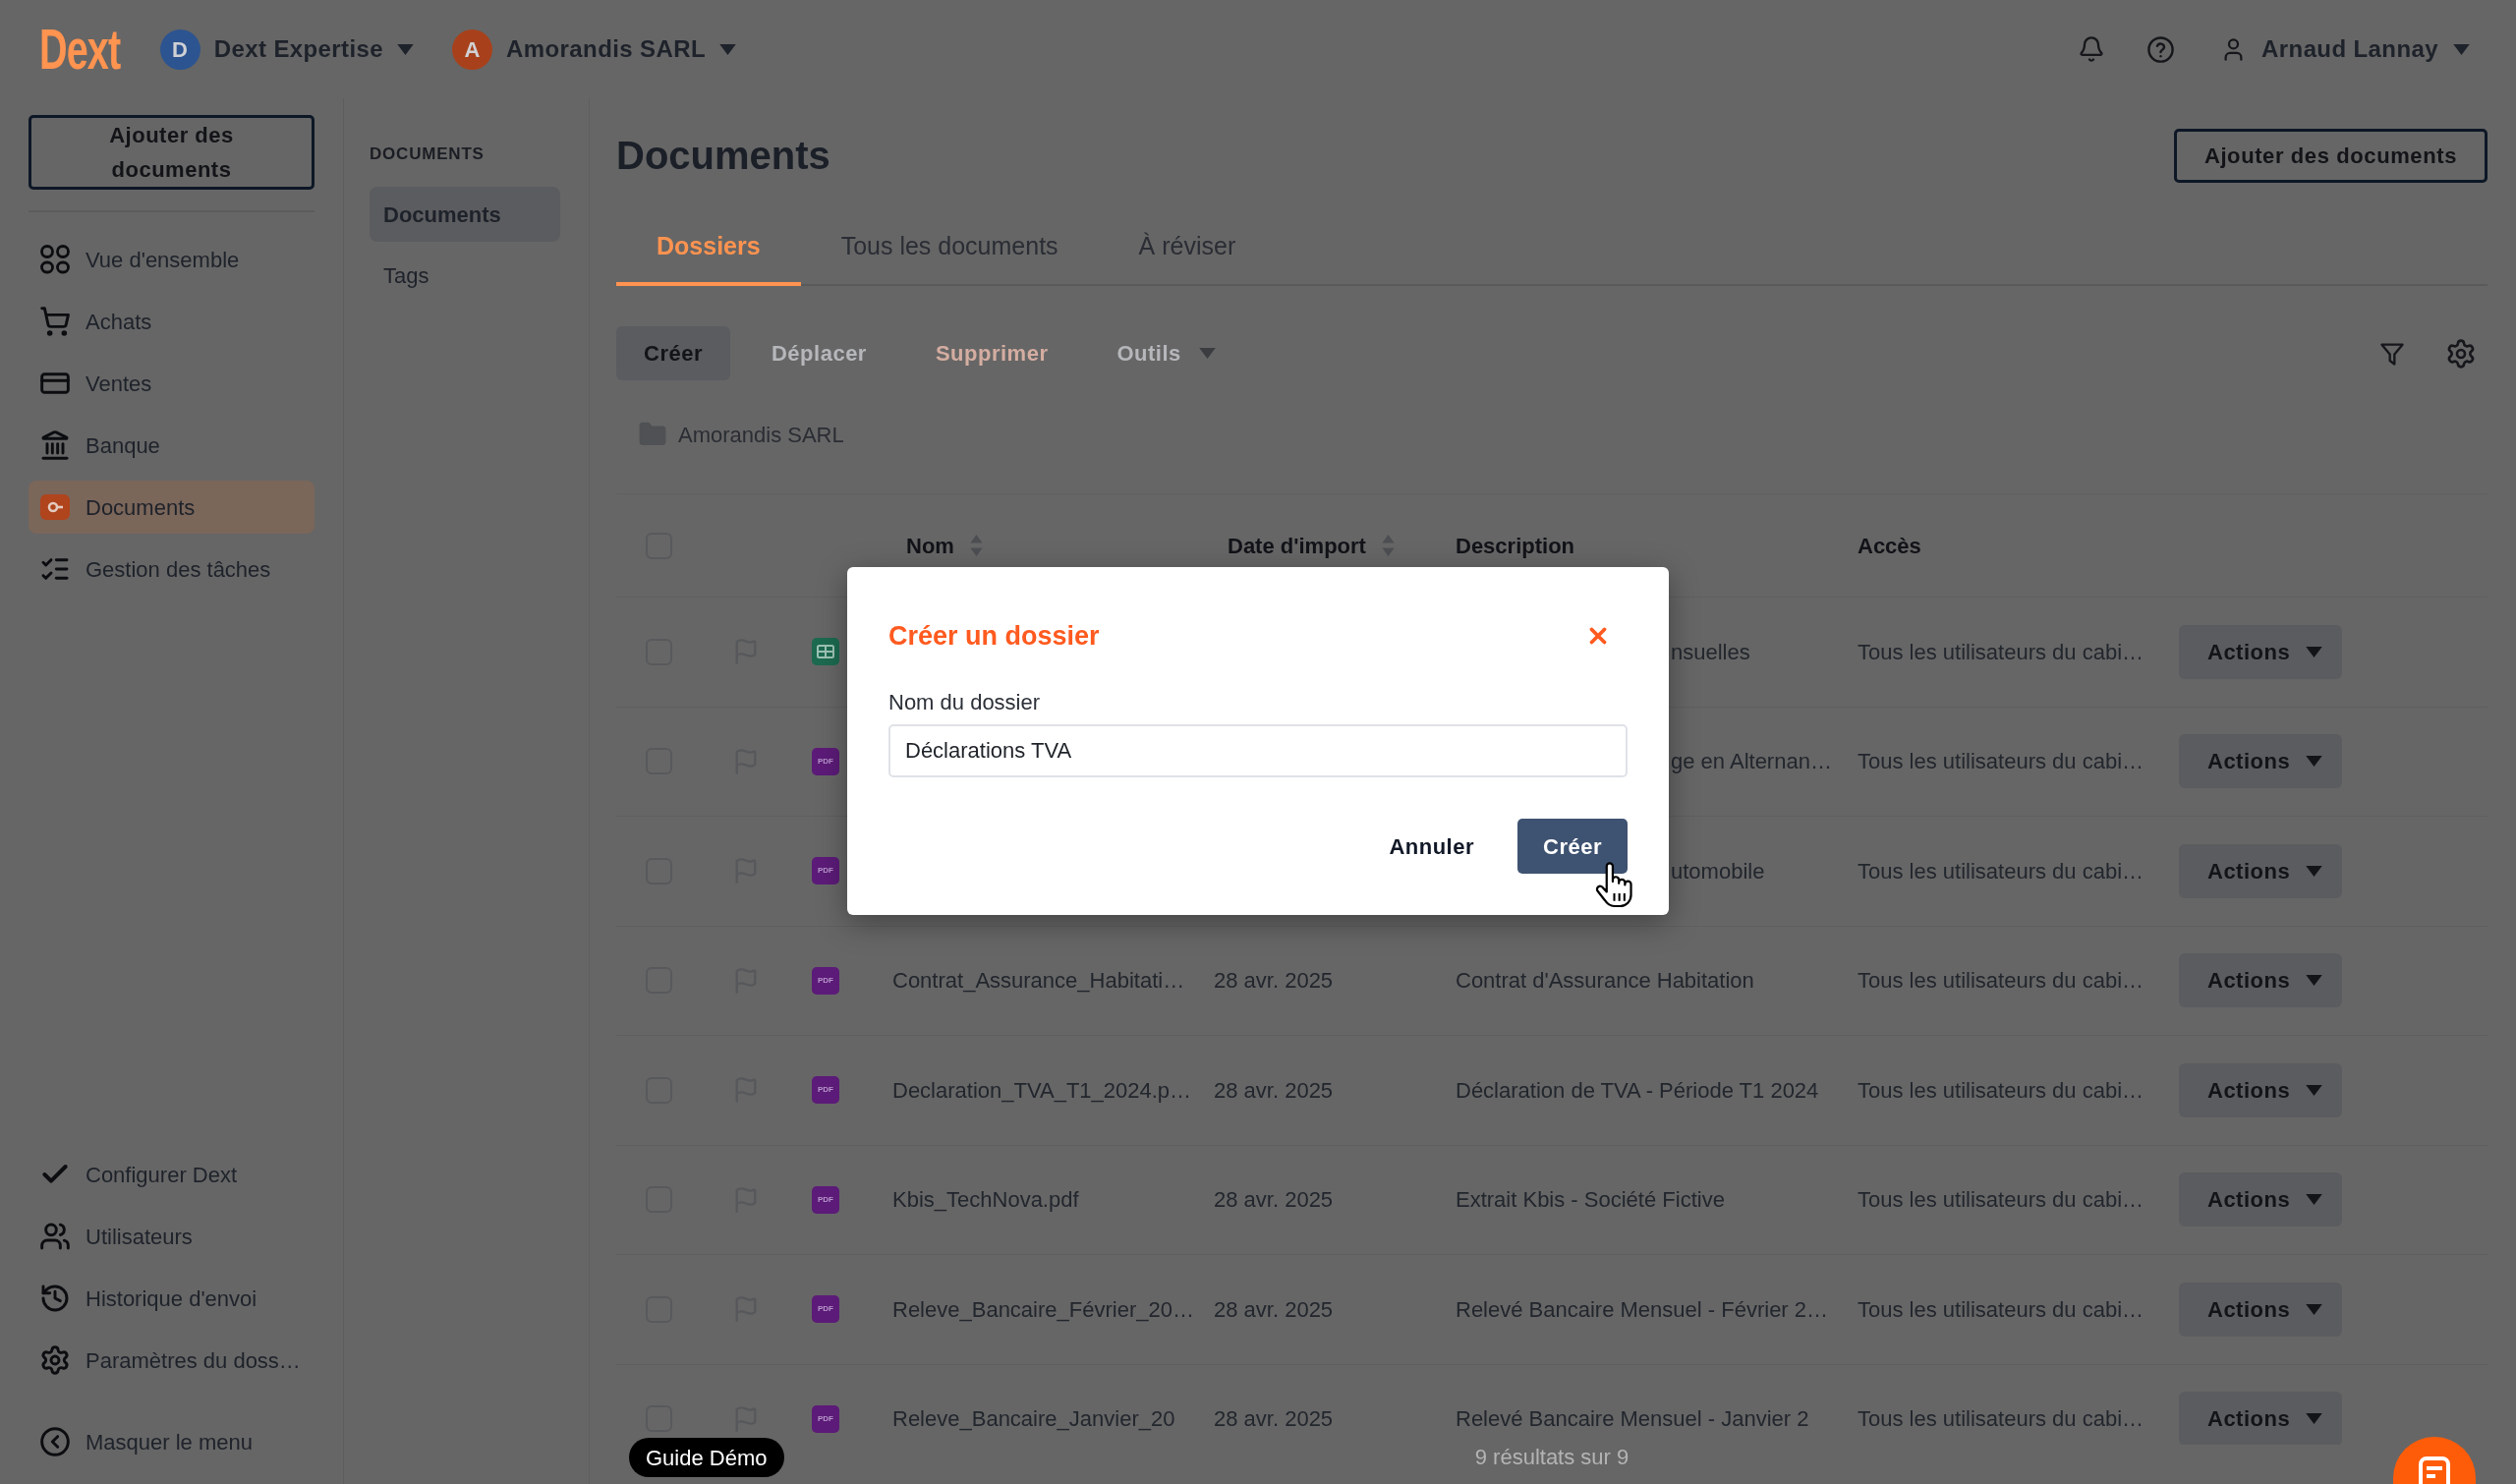 This screenshot has width=2516, height=1484. What do you see at coordinates (171, 321) in the screenshot?
I see `nav-item: Achats` at bounding box center [171, 321].